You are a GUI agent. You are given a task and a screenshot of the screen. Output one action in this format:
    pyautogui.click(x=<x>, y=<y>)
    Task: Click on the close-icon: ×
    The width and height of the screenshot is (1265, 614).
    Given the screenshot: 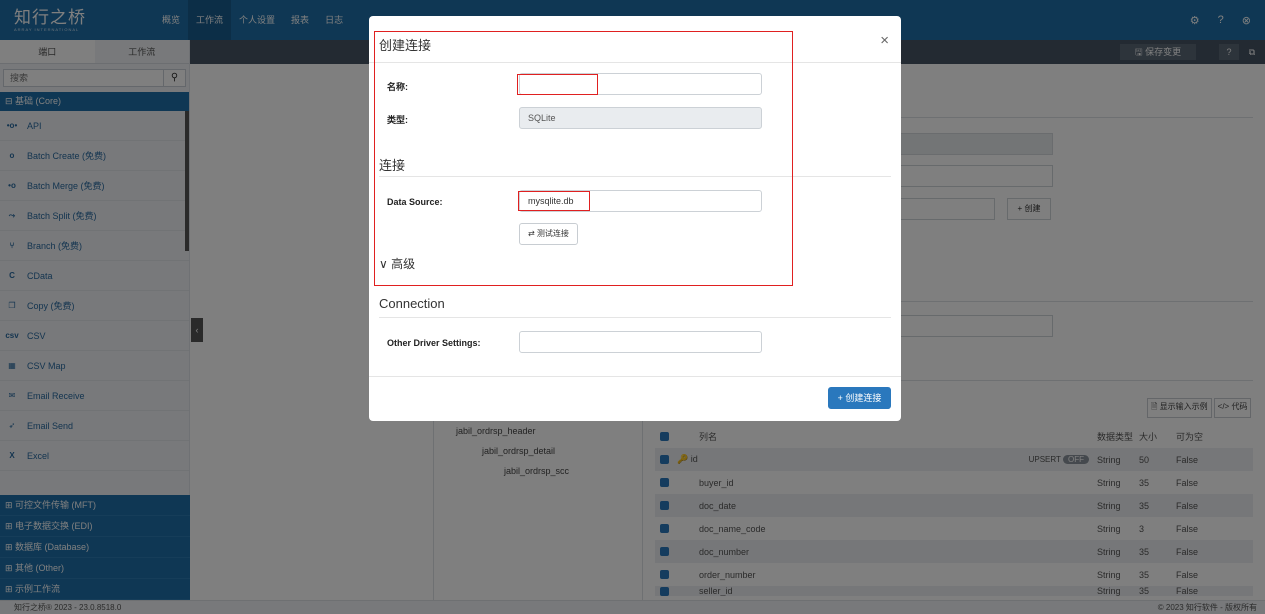 What is the action you would take?
    pyautogui.click(x=884, y=40)
    